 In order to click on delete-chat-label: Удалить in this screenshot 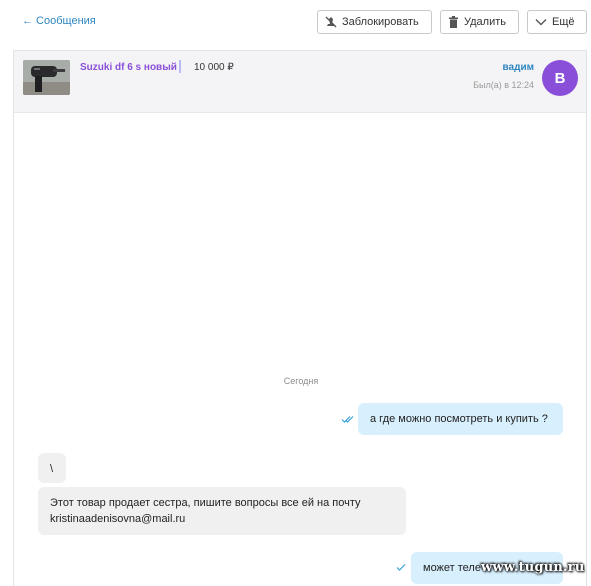, I will do `click(485, 22)`.